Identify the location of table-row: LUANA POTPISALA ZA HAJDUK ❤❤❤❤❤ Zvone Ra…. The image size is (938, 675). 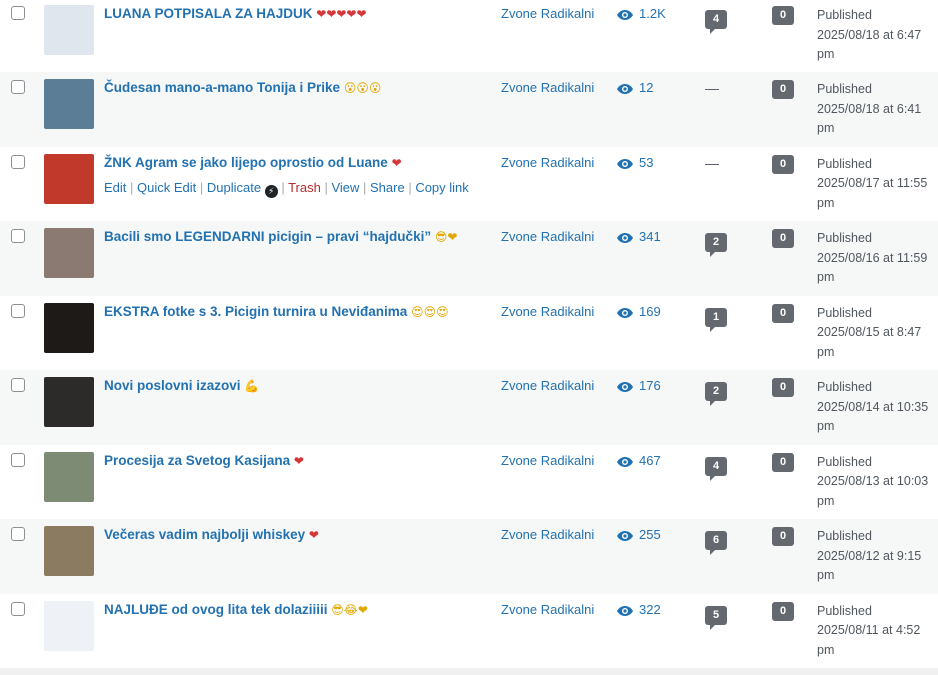
(469, 36).